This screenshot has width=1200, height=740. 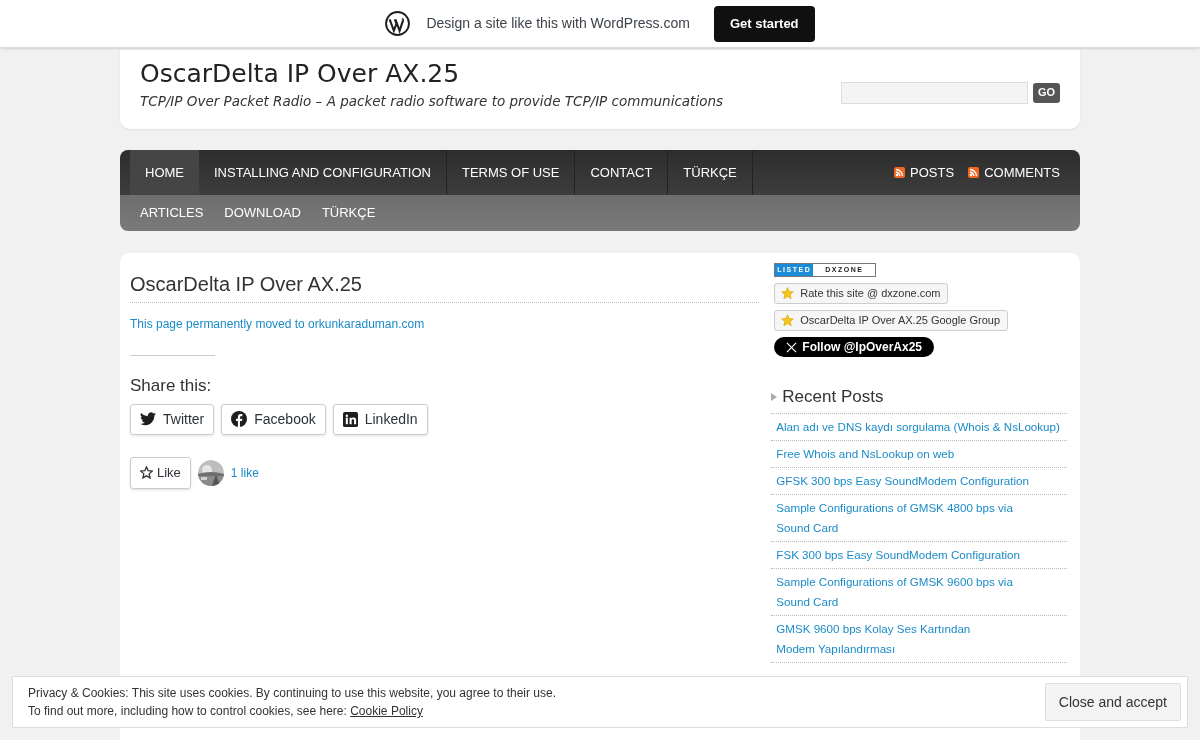 I want to click on subnav-link: TÜRKÇE, so click(x=348, y=213).